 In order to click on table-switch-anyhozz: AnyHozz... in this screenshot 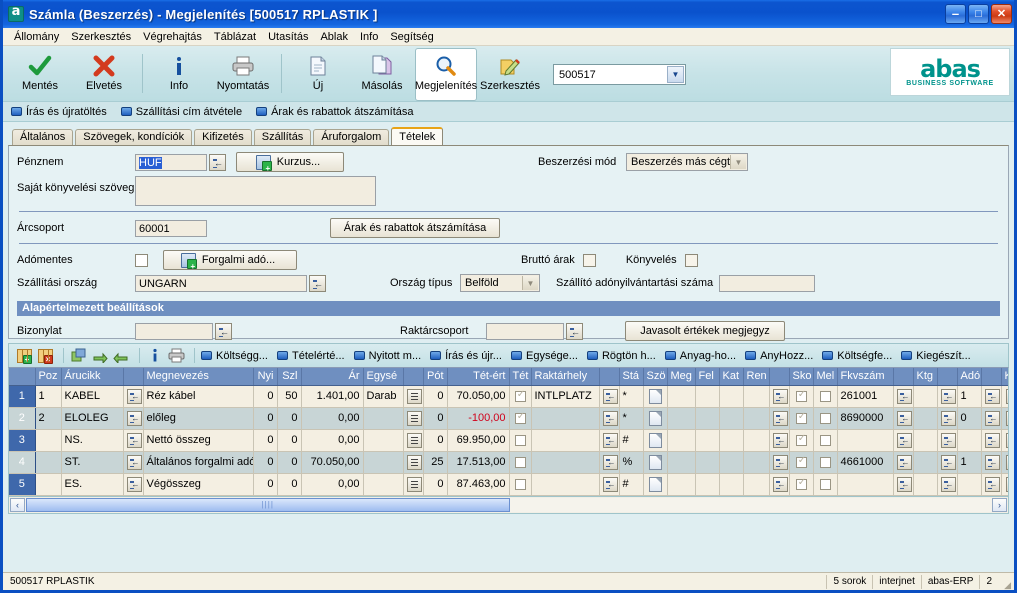, I will do `click(779, 356)`.